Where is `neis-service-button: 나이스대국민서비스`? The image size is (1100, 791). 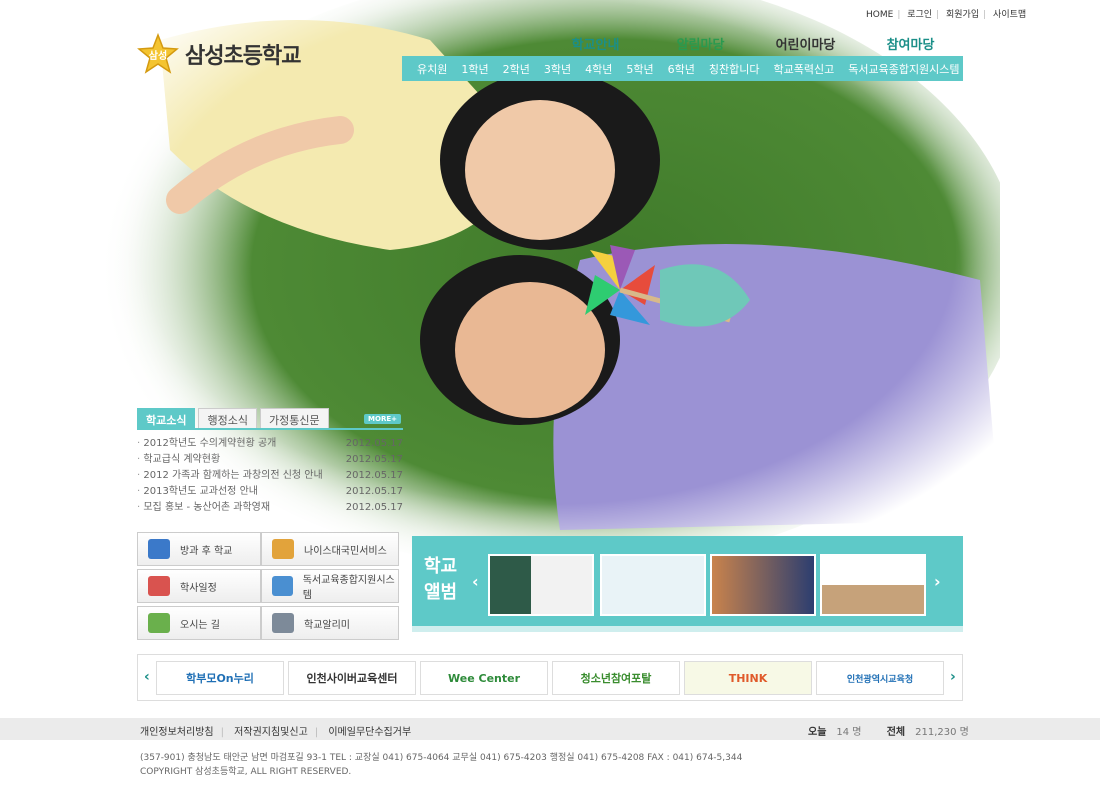 neis-service-button: 나이스대국민서비스 is located at coordinates (330, 549).